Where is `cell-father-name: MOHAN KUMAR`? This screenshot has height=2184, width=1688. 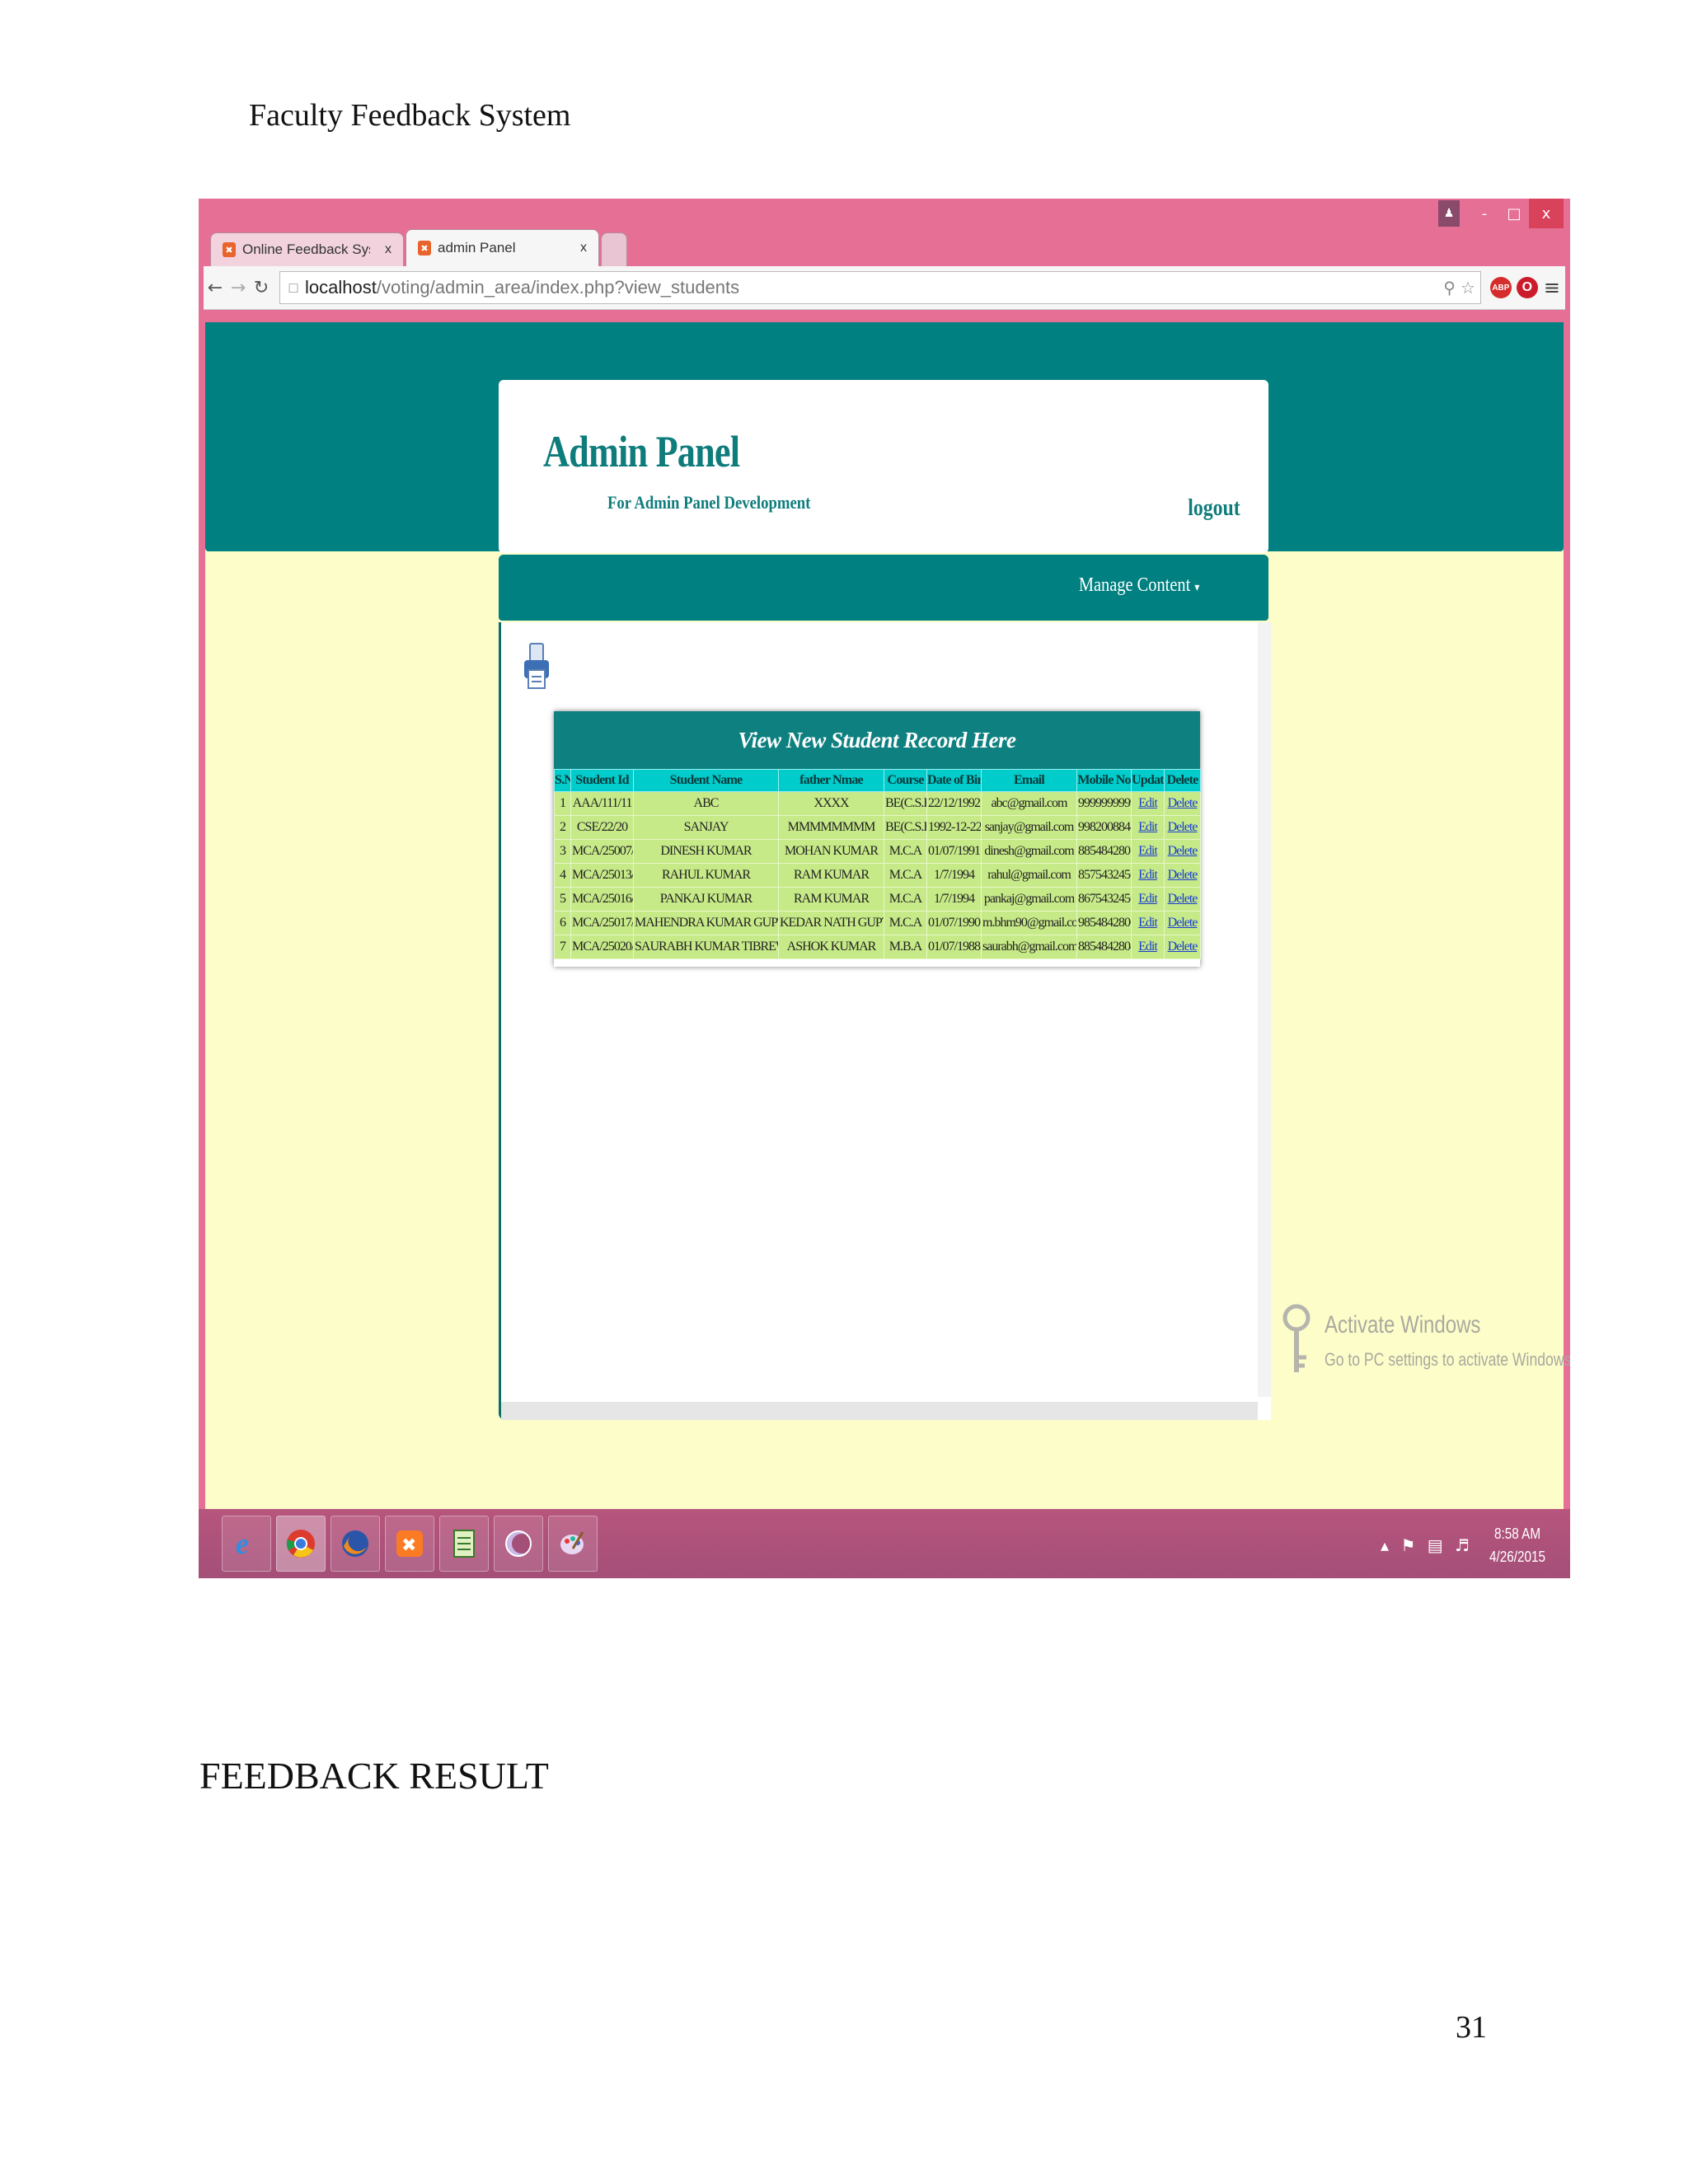 cell-father-name: MOHAN KUMAR is located at coordinates (831, 851).